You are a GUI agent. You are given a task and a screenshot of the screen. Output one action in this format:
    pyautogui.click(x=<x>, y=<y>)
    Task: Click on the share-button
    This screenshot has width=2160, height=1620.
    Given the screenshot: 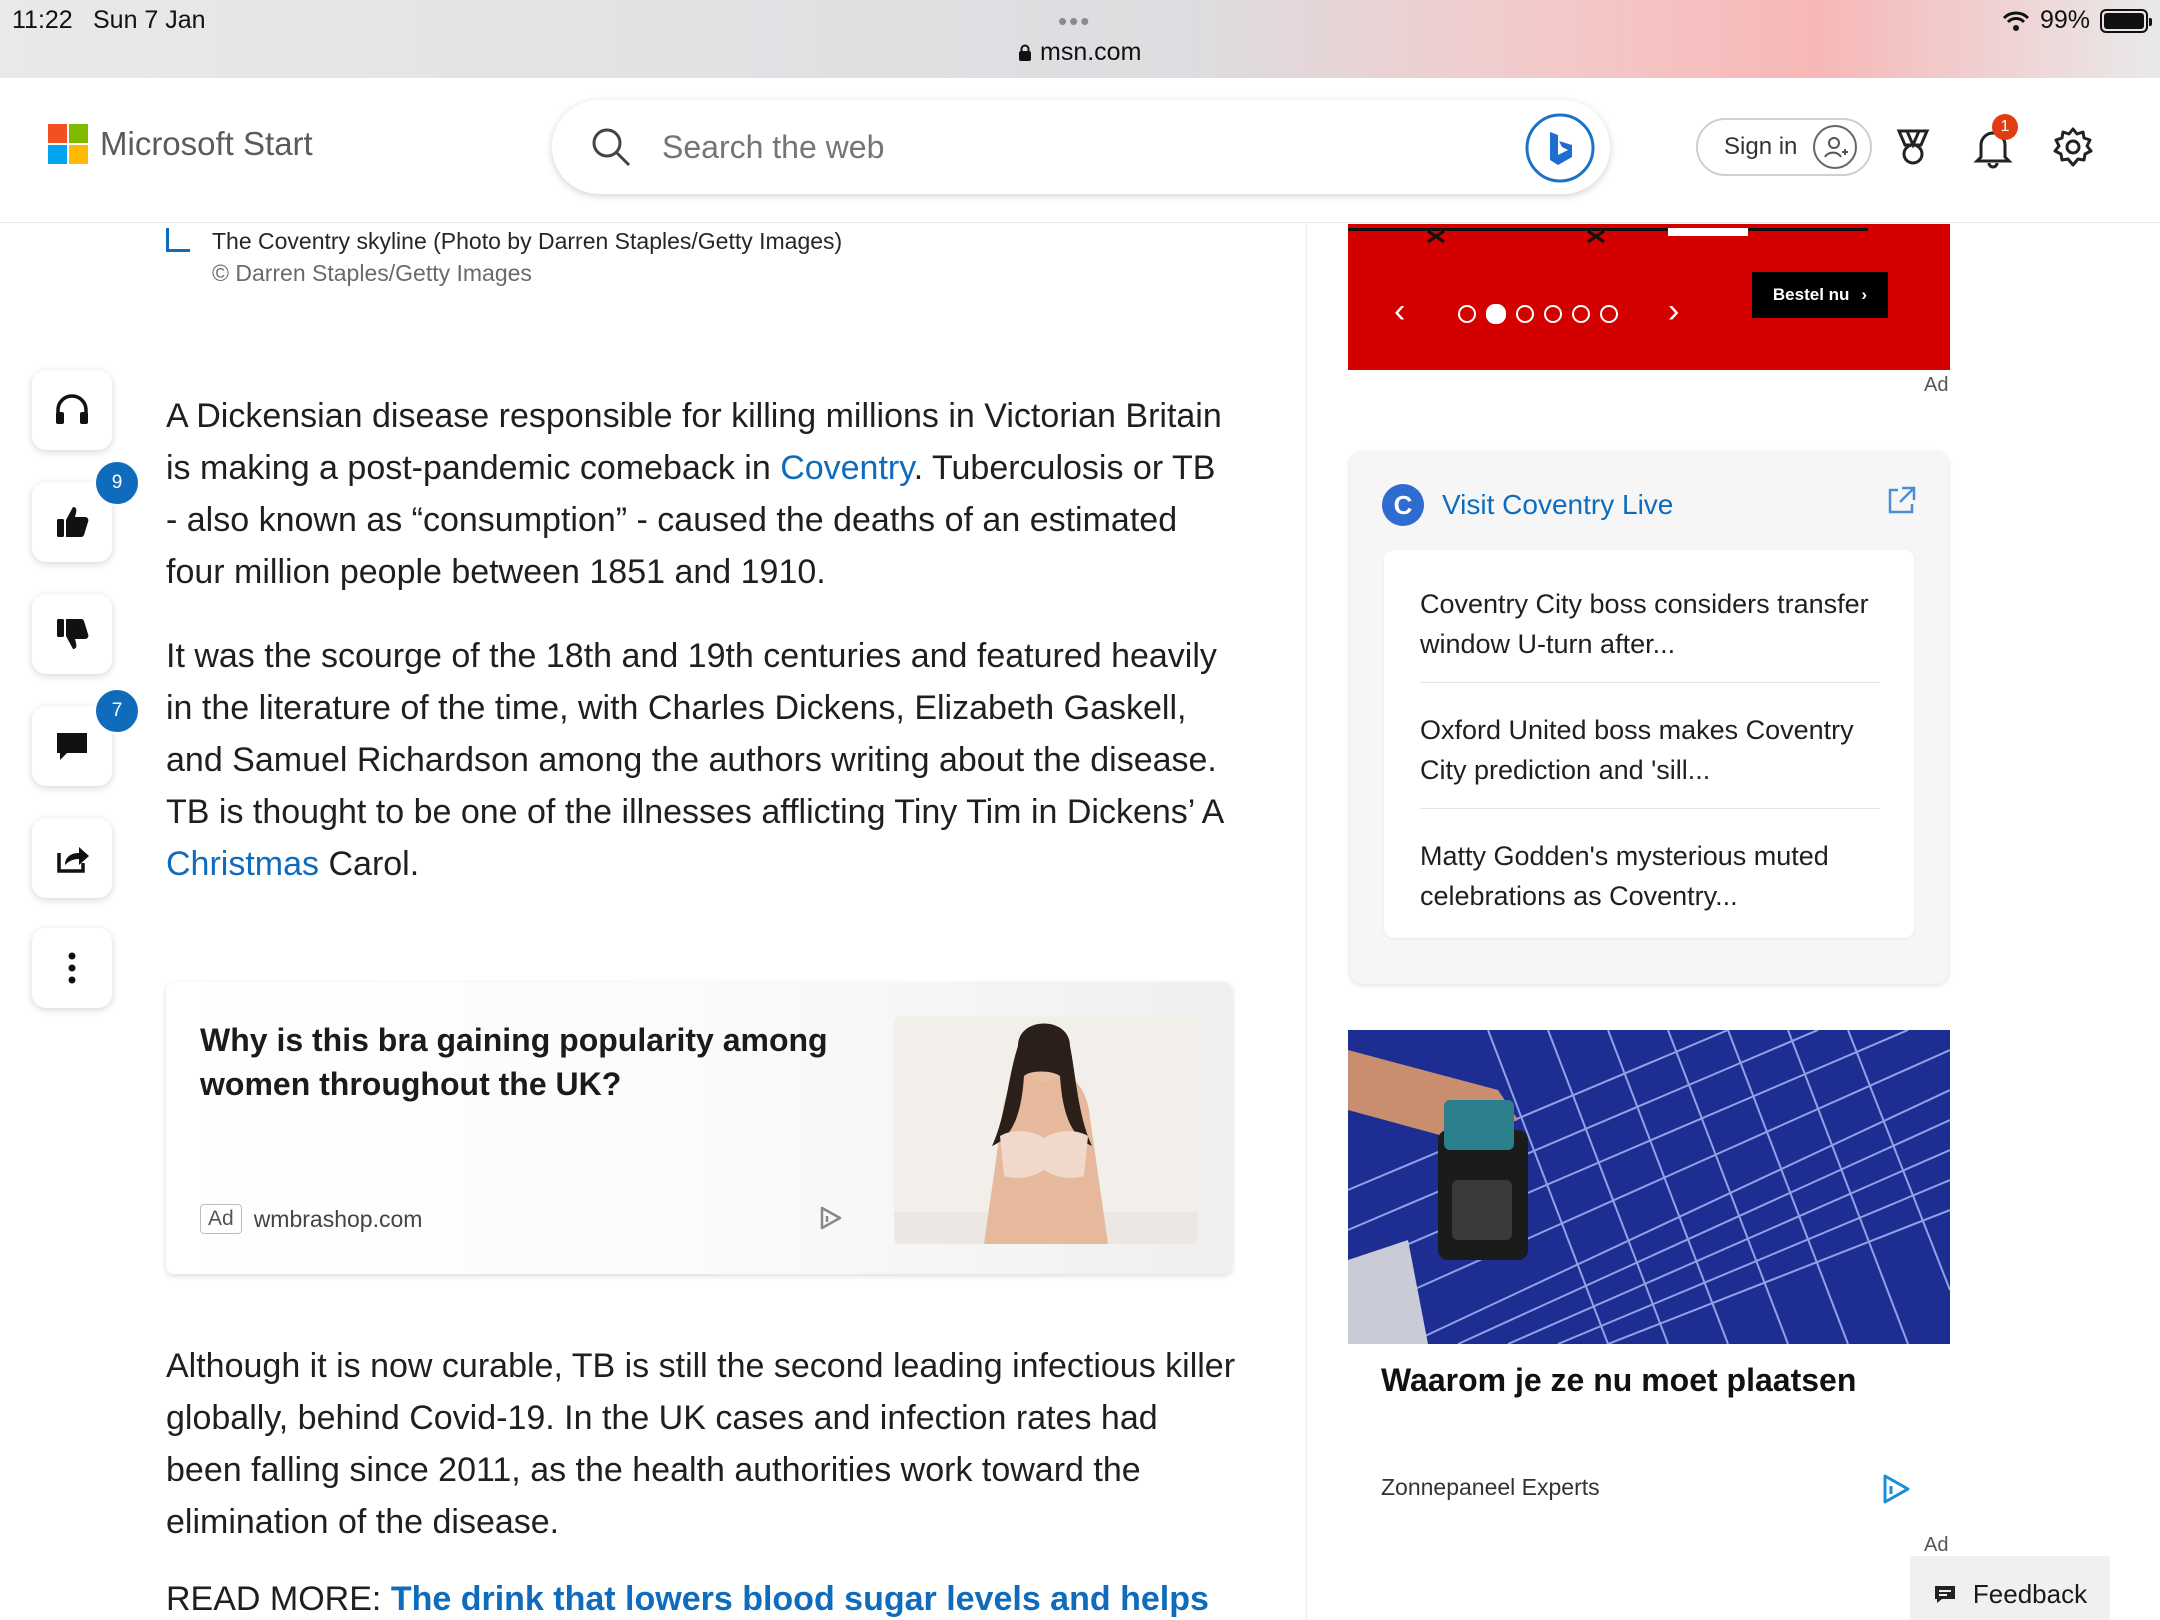 What is the action you would take?
    pyautogui.click(x=72, y=858)
    